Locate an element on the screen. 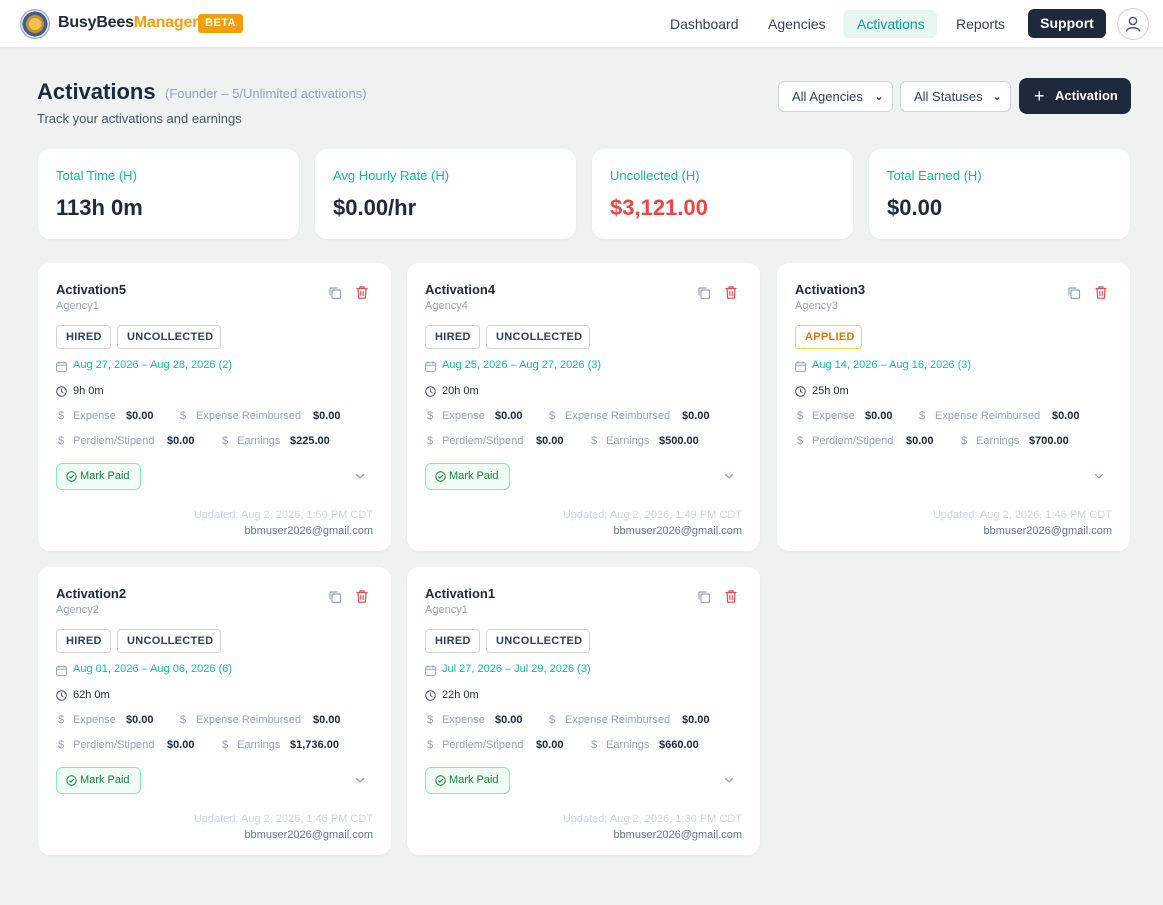 The width and height of the screenshot is (1163, 905). activation-name: Activation2 is located at coordinates (91, 593).